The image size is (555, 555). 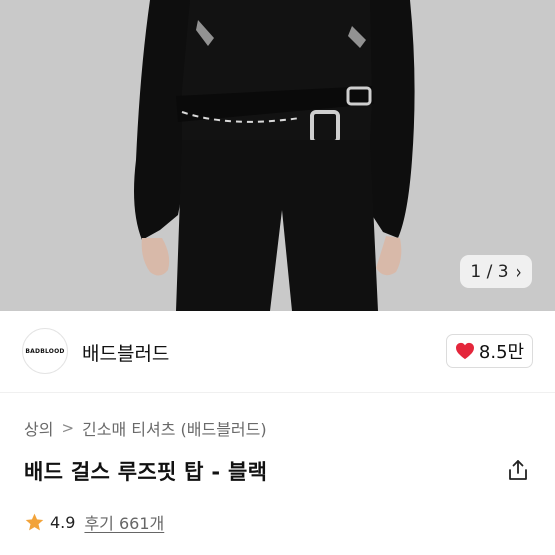 I want to click on rating-row: 4.9 후기 661개, so click(x=94, y=522).